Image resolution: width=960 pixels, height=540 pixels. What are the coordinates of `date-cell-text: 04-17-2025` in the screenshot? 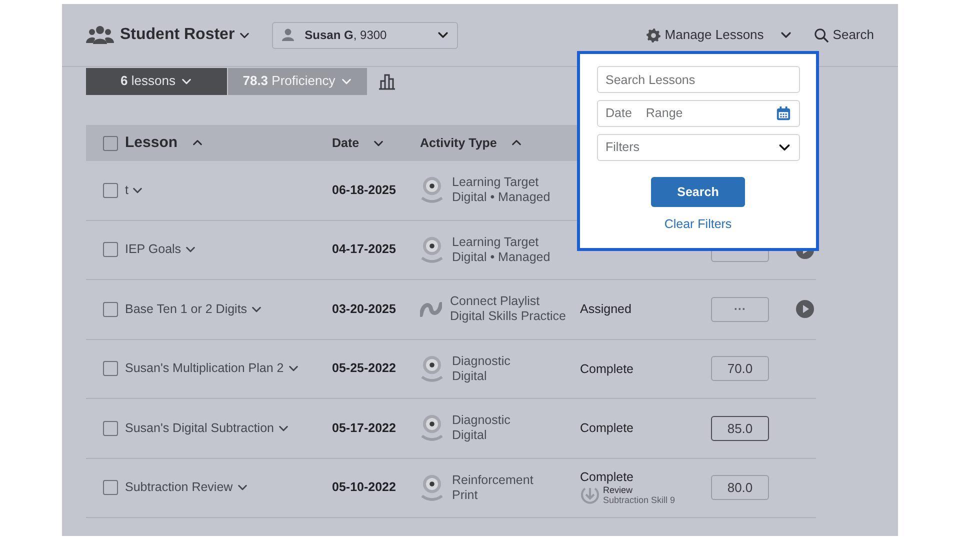 It's located at (364, 249).